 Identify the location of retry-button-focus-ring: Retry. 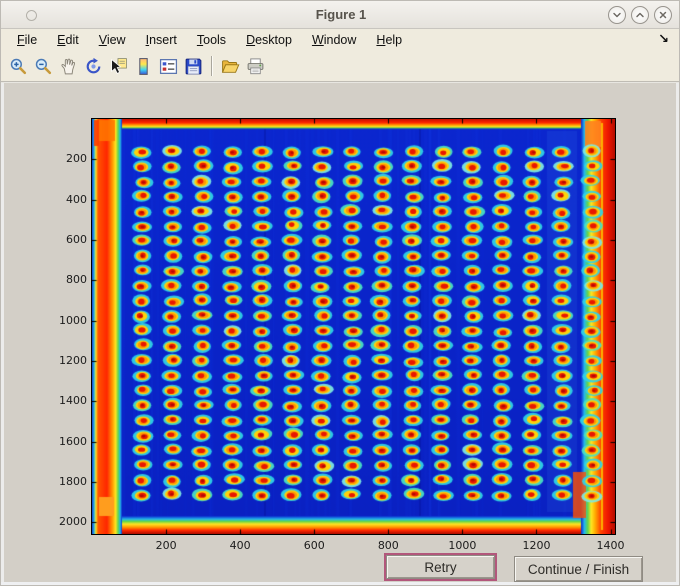
(440, 567).